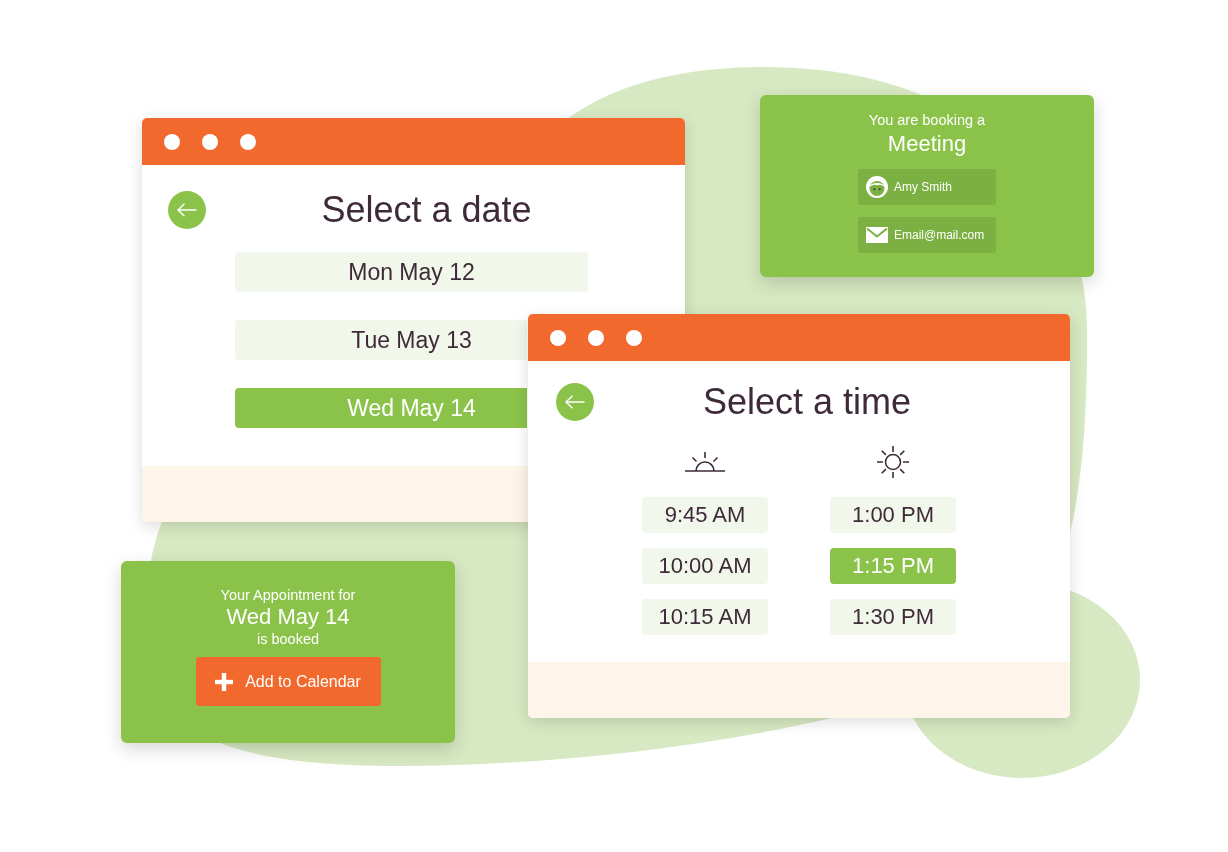 The image size is (1228, 852). What do you see at coordinates (705, 462) in the screenshot?
I see `sunrise-icon` at bounding box center [705, 462].